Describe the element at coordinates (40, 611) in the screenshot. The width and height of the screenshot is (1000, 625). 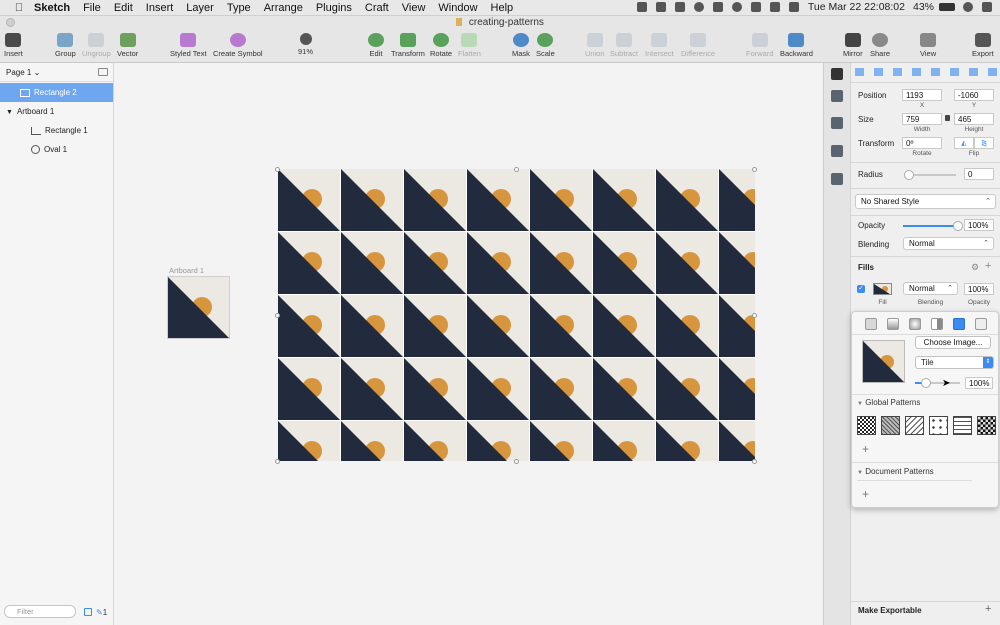
I see `layer-filter-input: Filter` at that location.